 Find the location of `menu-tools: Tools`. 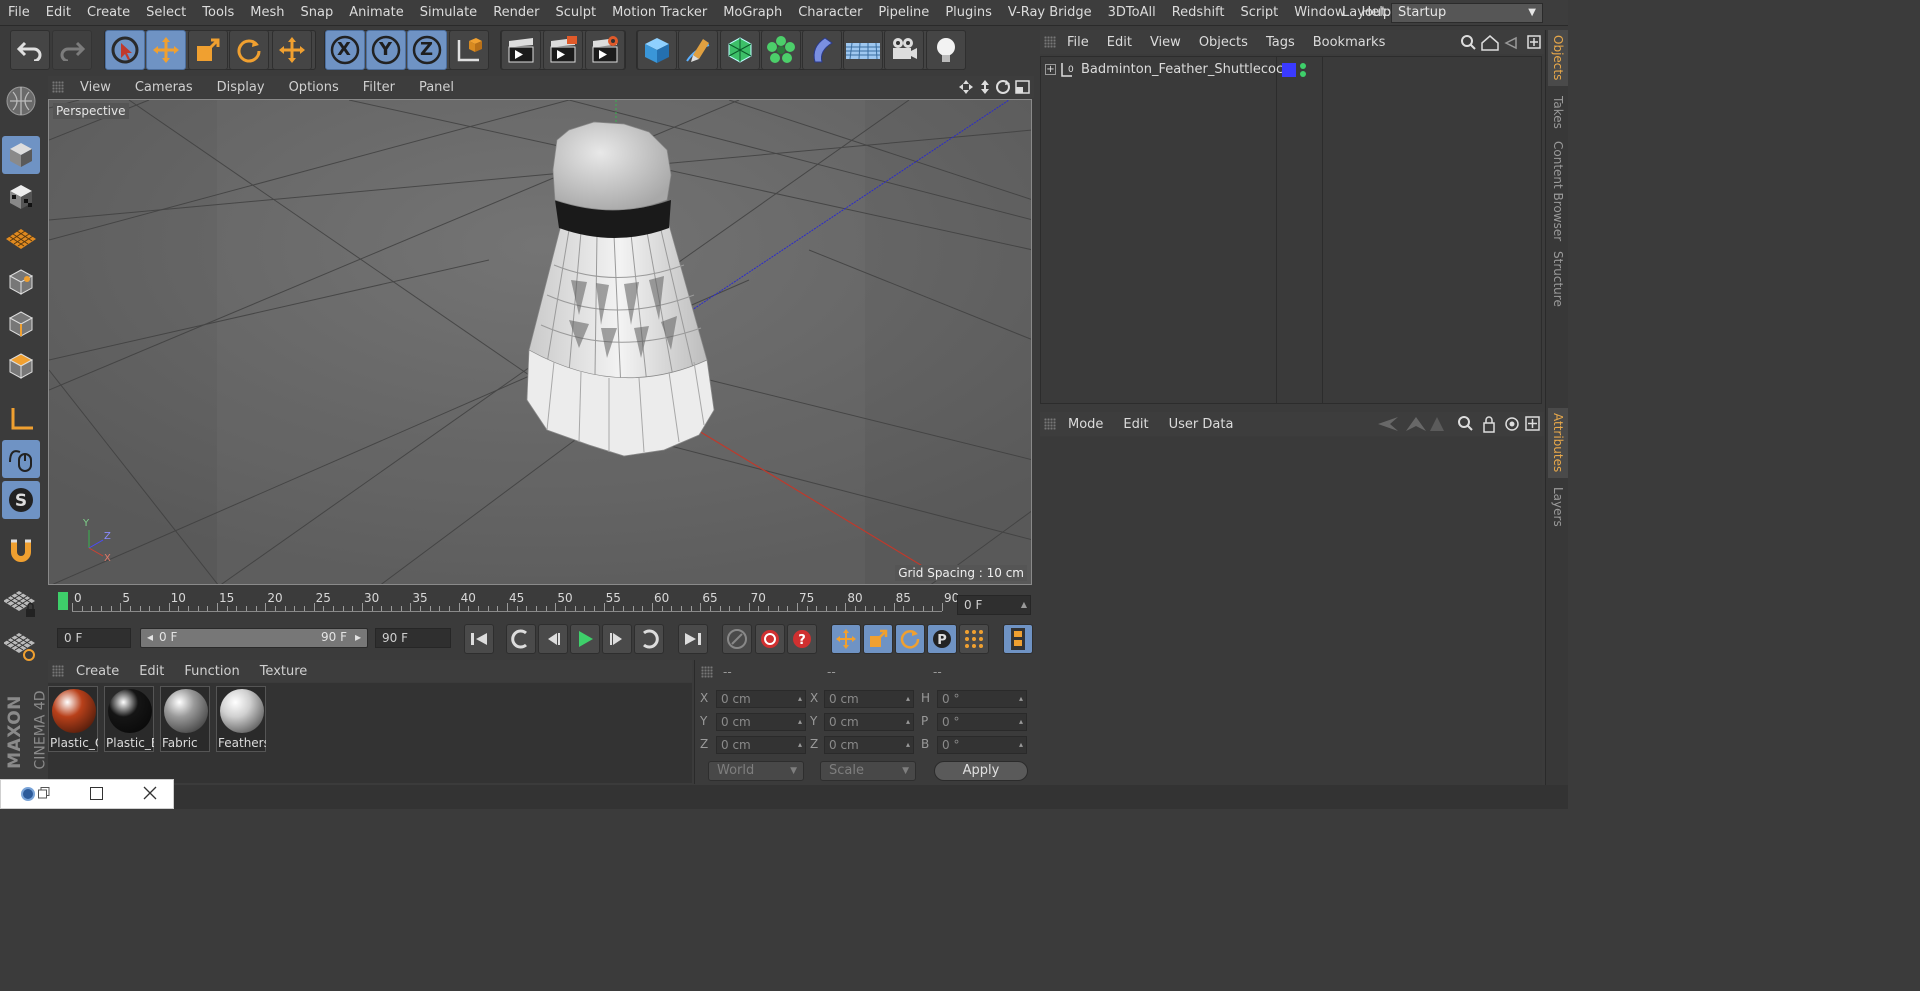

menu-tools: Tools is located at coordinates (218, 12).